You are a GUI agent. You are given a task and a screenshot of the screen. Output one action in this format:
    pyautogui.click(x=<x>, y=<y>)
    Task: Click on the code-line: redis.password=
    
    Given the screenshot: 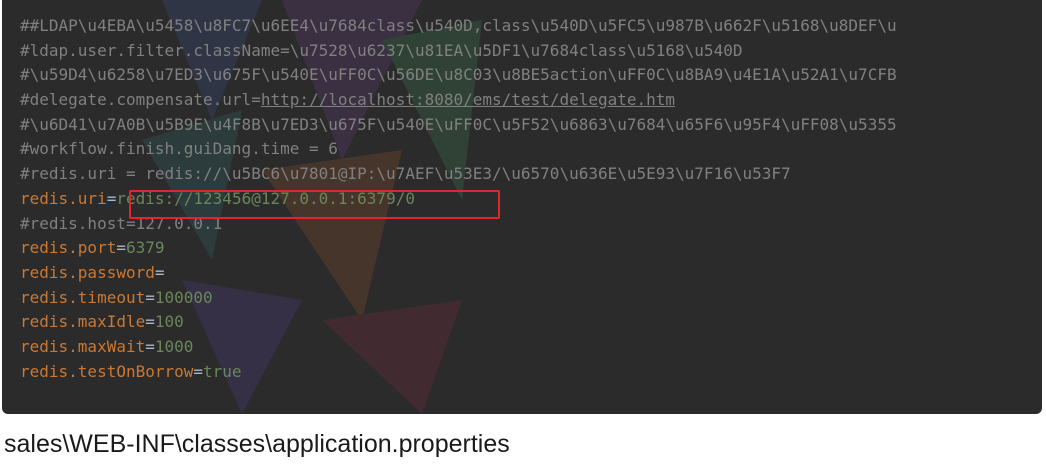 What is the action you would take?
    pyautogui.click(x=458, y=273)
    